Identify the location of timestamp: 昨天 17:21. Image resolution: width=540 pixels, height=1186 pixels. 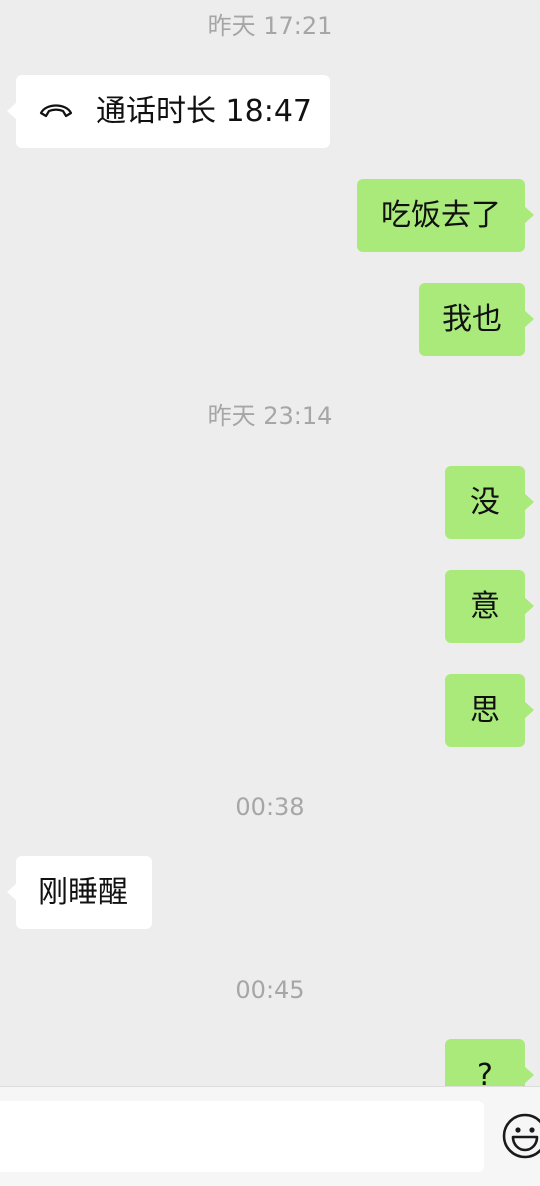
(270, 26).